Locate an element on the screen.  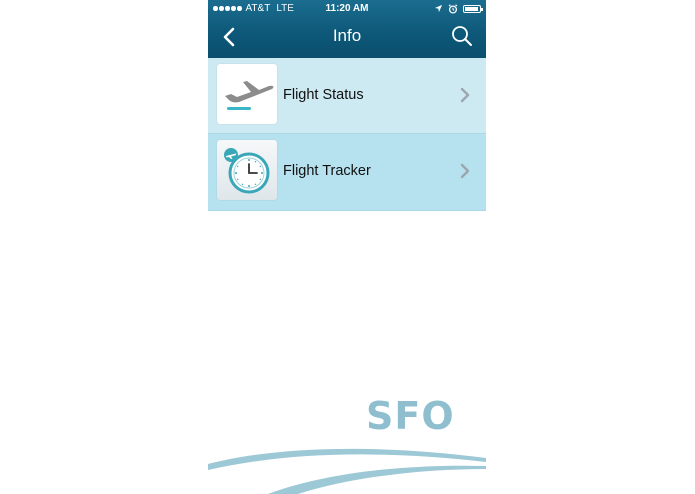
status-bar: AT&T LTE 11:20 AM is located at coordinates (347, 8).